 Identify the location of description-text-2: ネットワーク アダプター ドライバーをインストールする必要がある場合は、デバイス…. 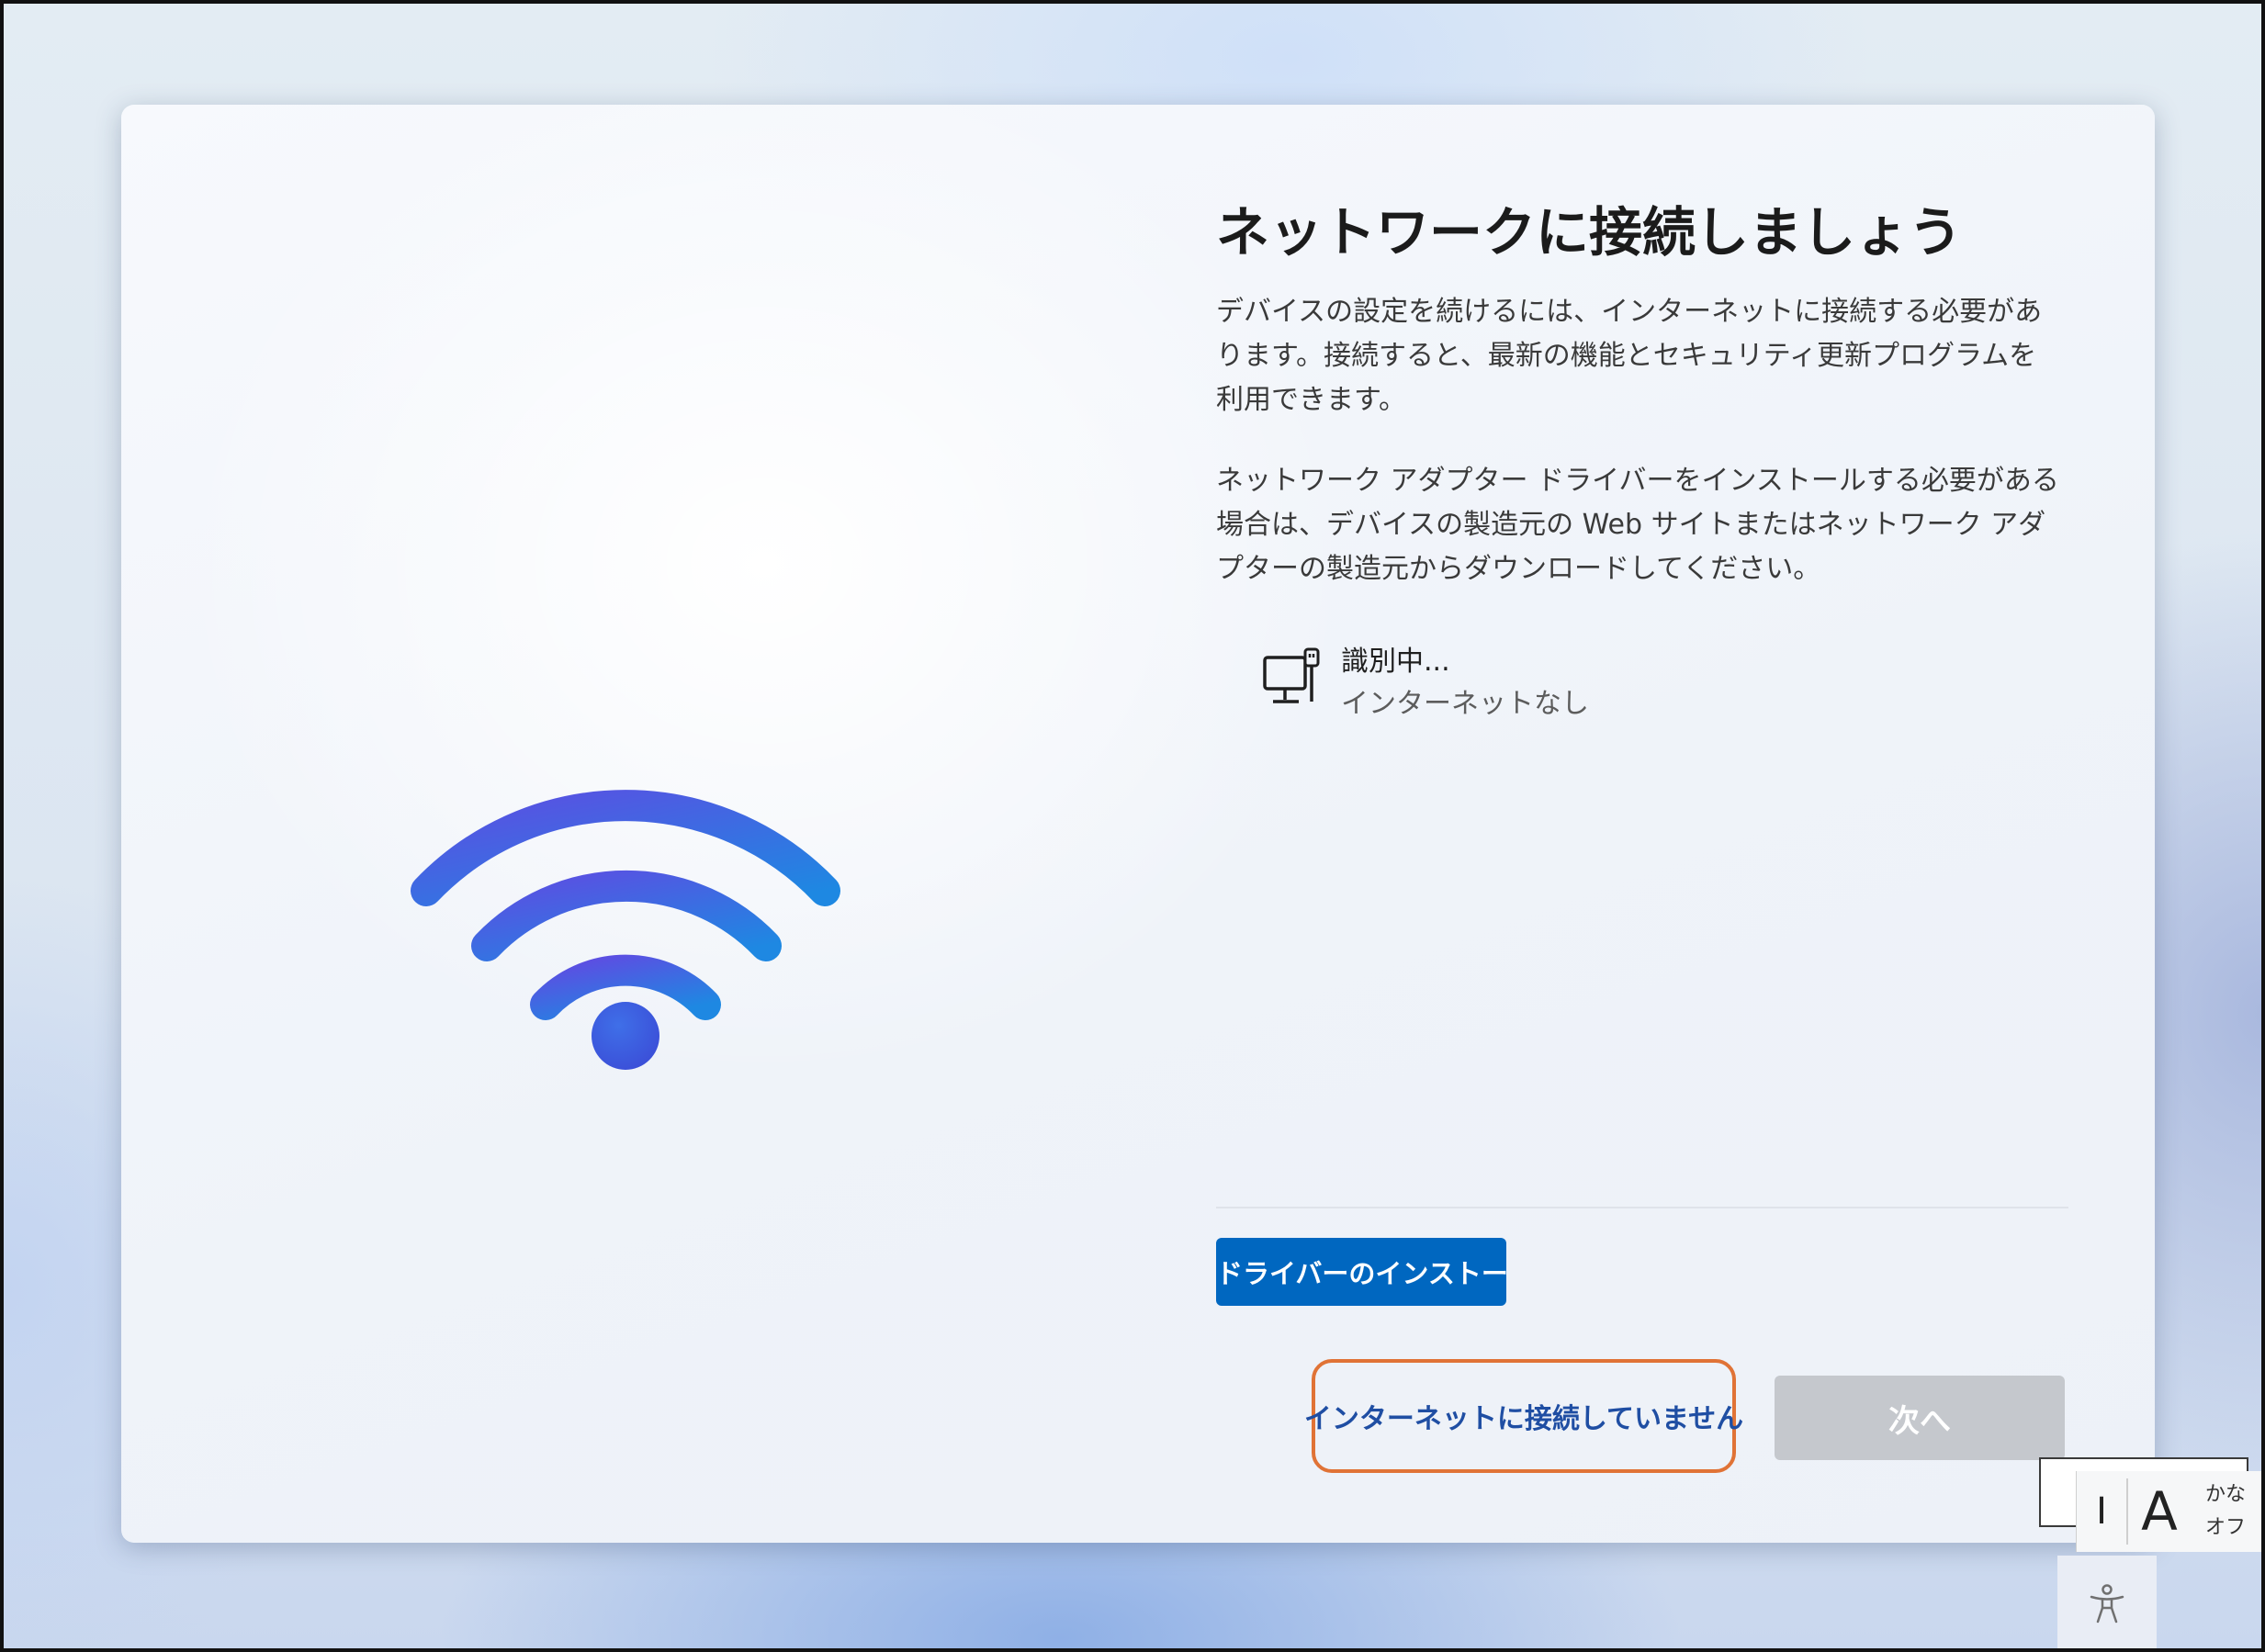
(1638, 525).